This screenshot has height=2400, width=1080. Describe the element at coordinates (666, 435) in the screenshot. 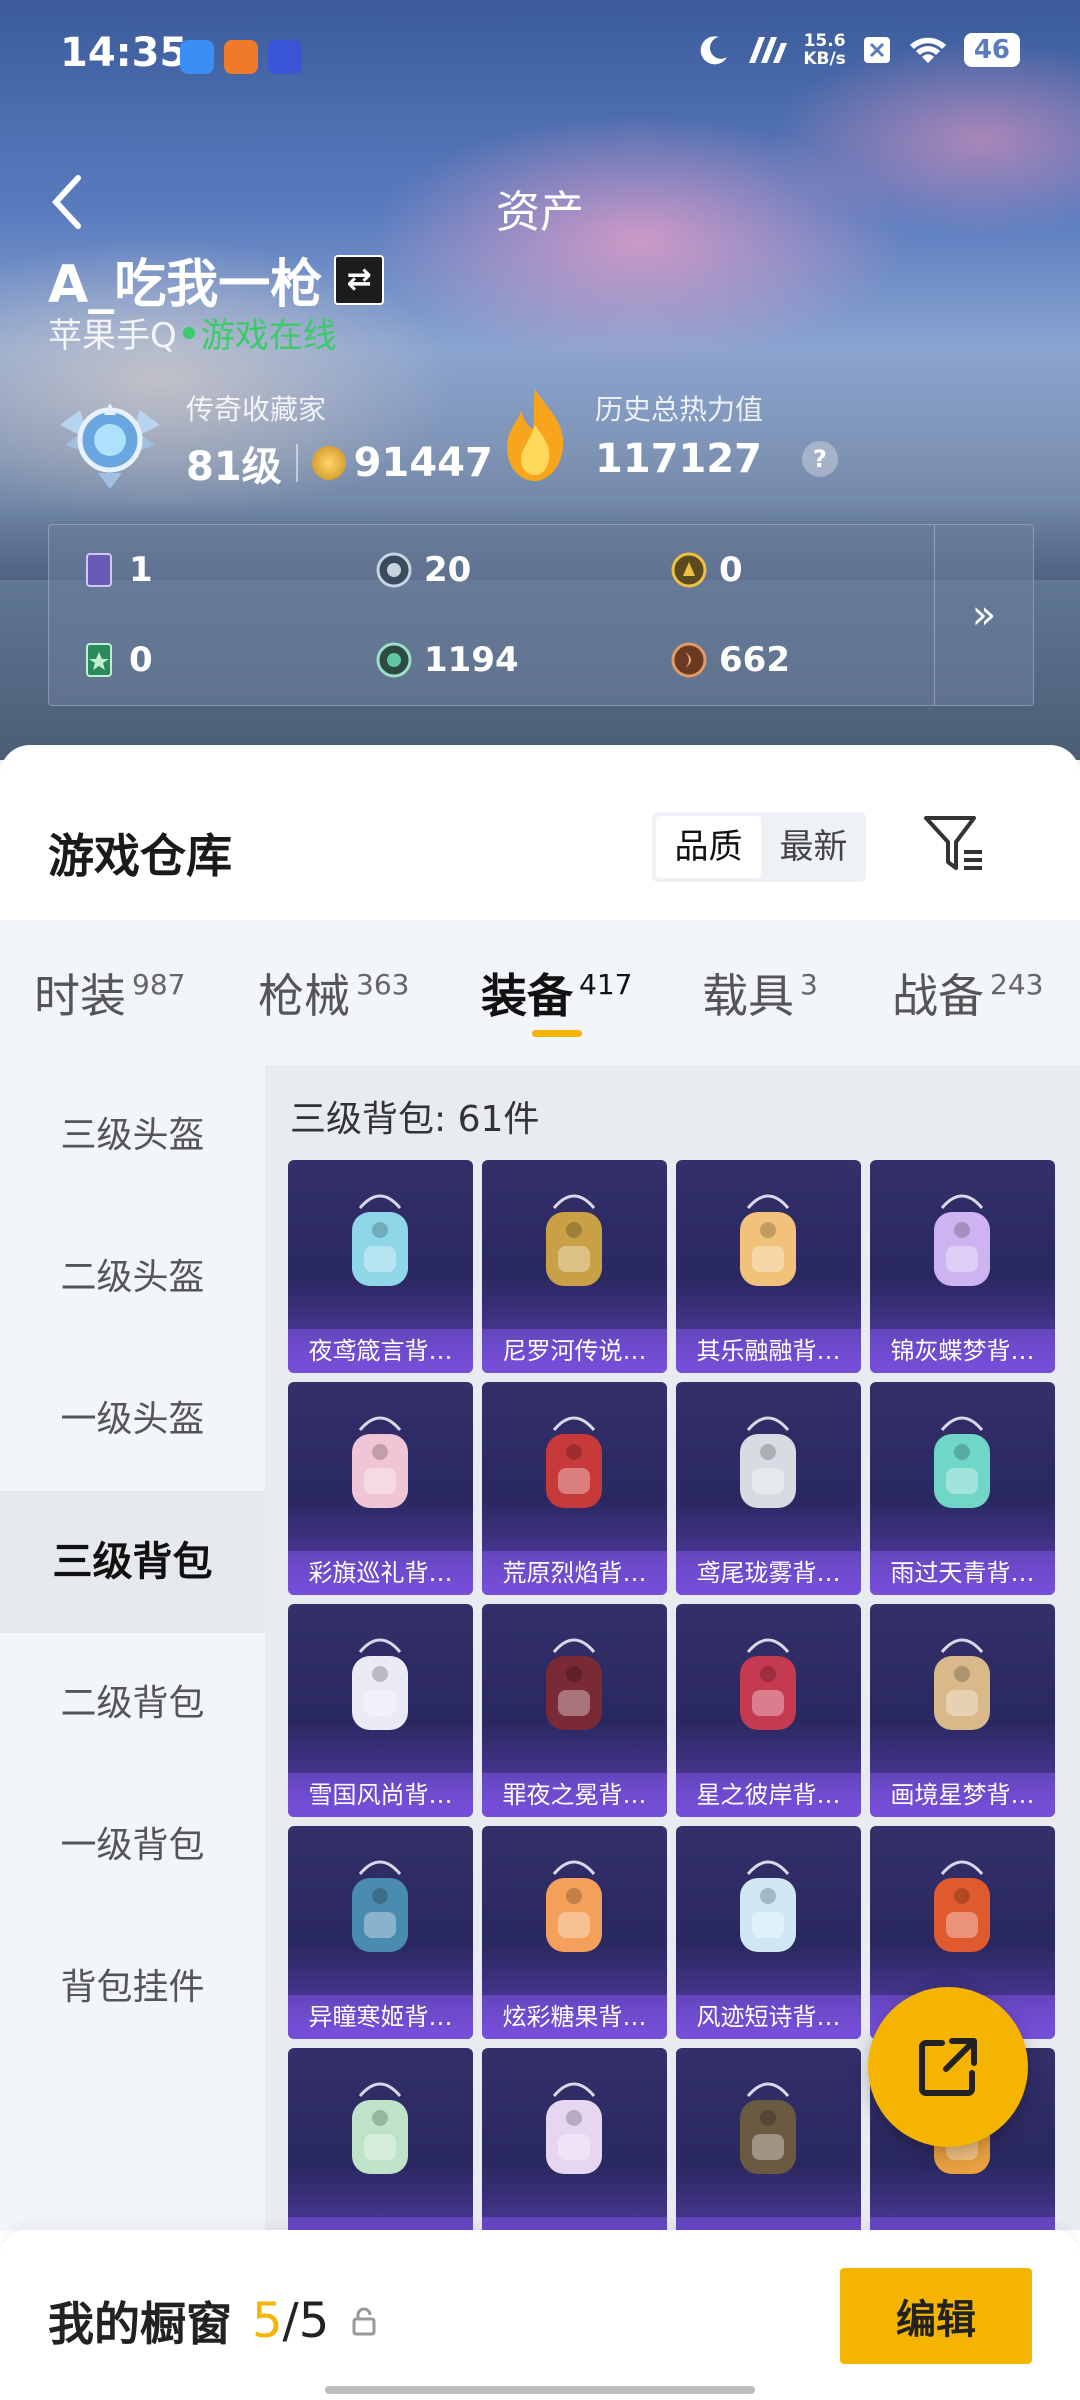

I see `heat-block: 历史总热力值 117127 ?` at that location.